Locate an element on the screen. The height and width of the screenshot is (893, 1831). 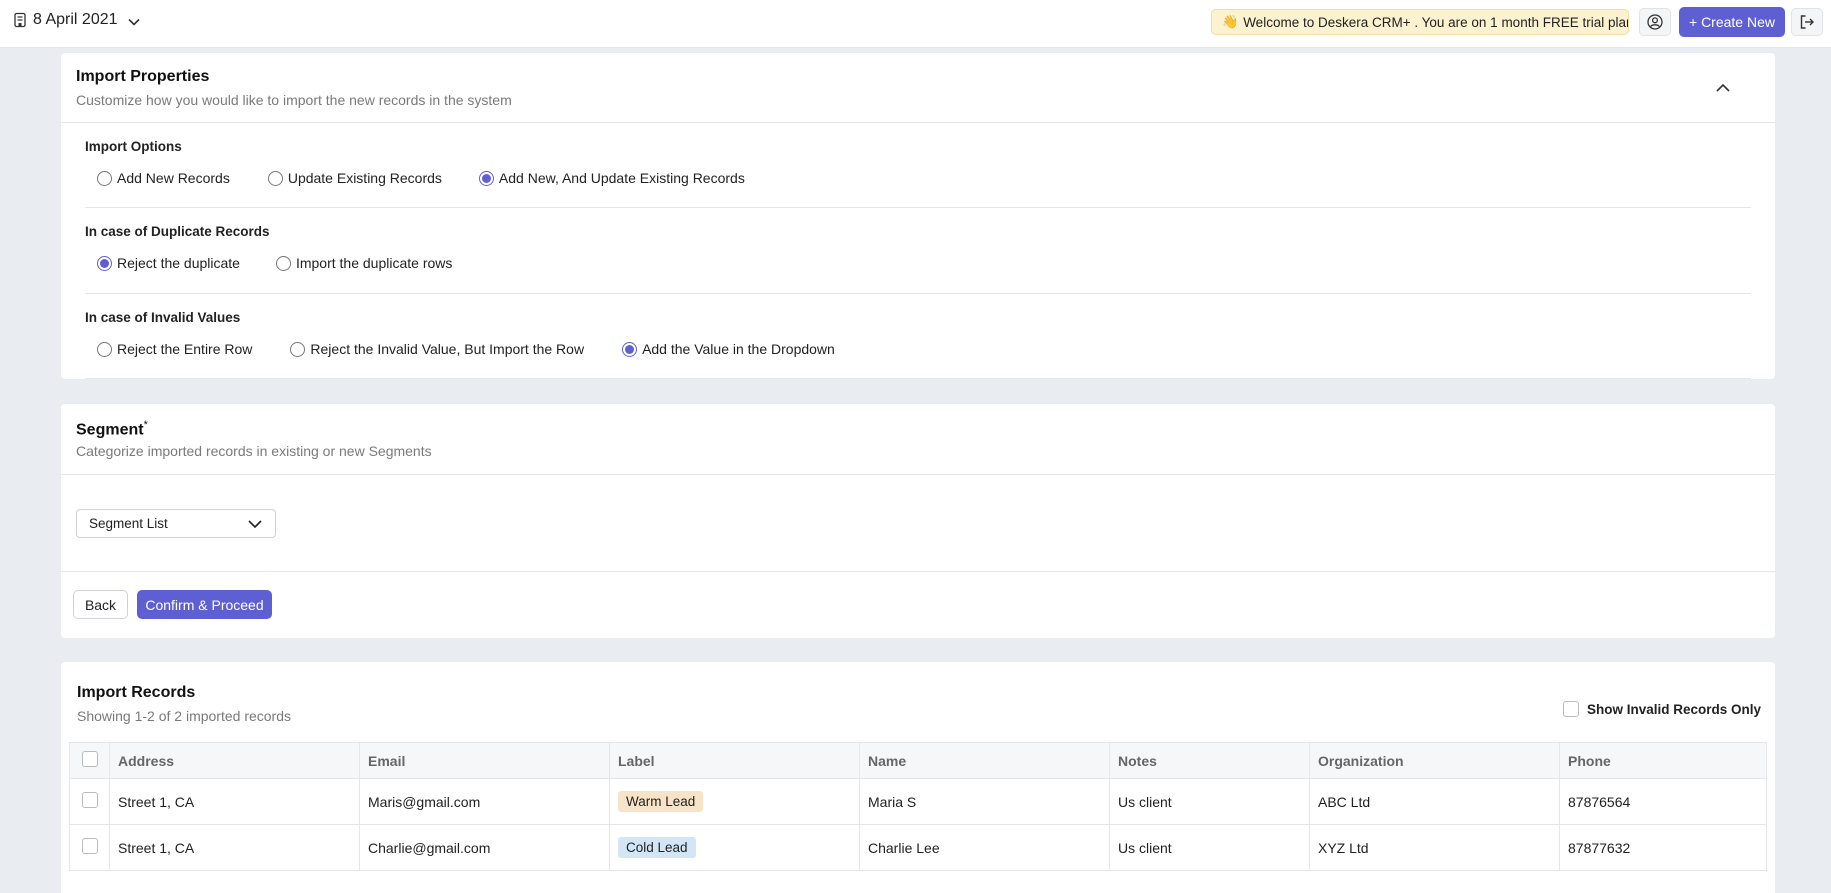
cell-organization: XYZ Ltd is located at coordinates (1434, 847).